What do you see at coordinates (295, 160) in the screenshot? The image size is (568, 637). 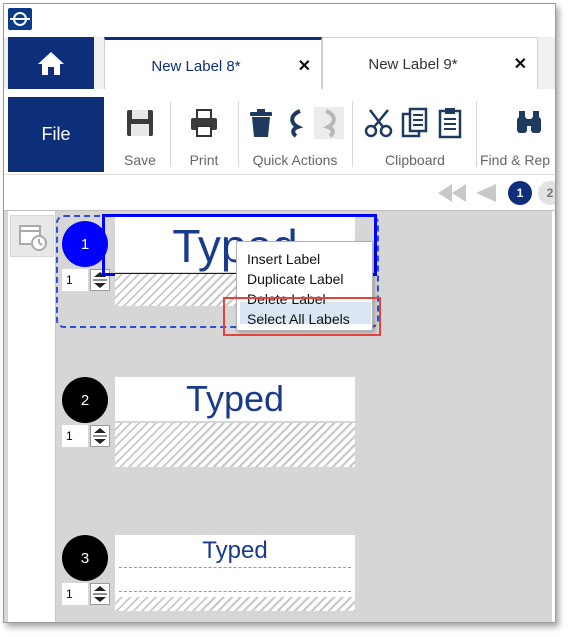 I see `quick-actions-label: Quick Actions` at bounding box center [295, 160].